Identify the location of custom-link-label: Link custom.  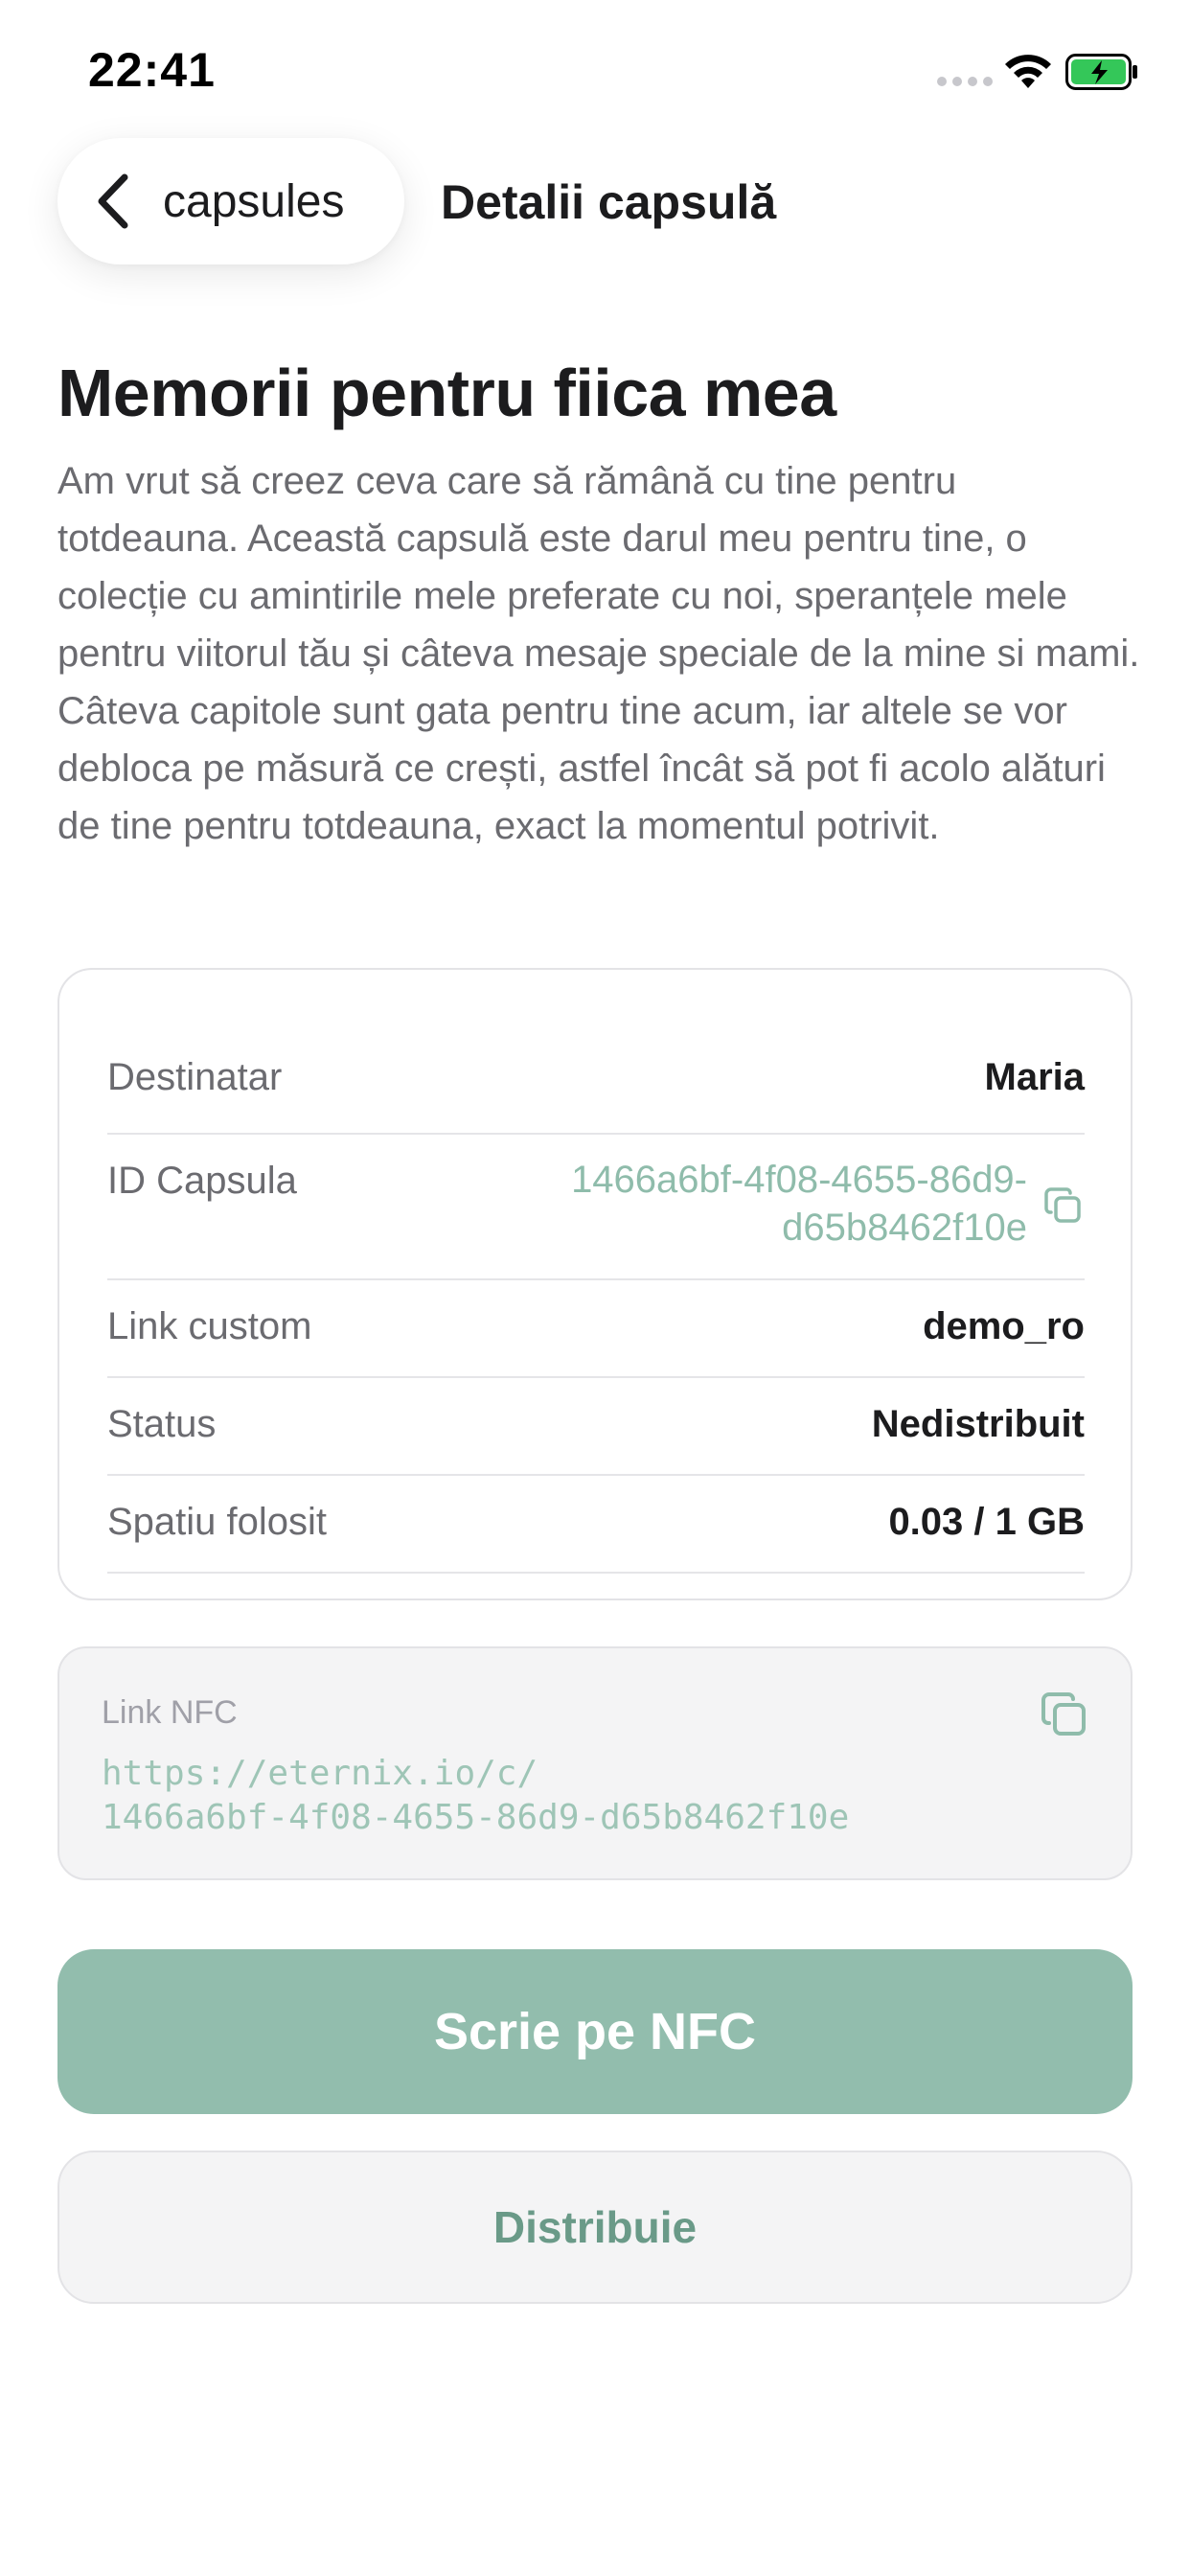
(210, 1326).